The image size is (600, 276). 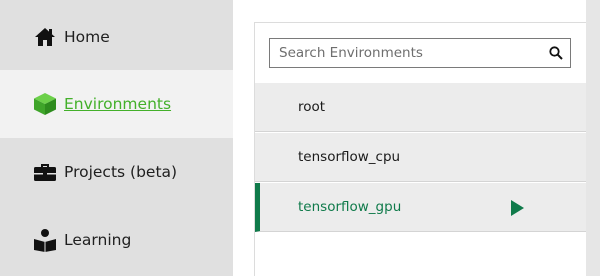 I want to click on environment-name: tensorflow_cpu, so click(x=349, y=157).